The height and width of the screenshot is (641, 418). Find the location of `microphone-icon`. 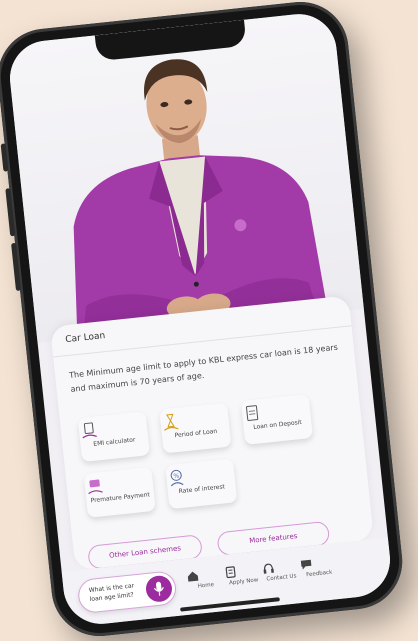

microphone-icon is located at coordinates (158, 588).